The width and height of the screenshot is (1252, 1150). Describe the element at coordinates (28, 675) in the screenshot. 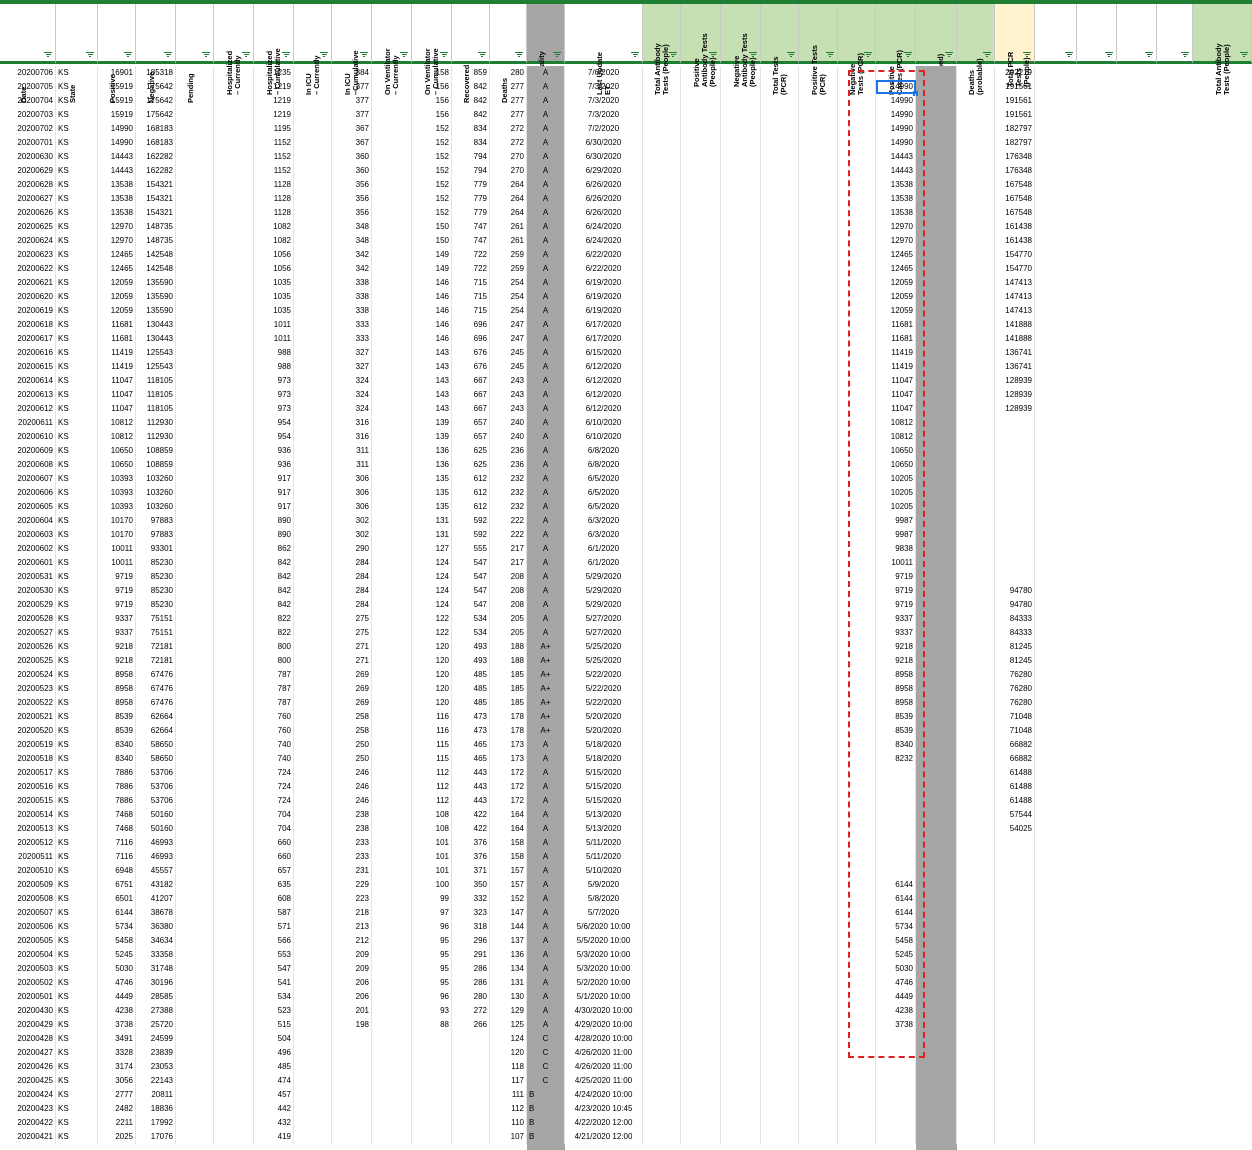

I see `cell-date: 20200524` at that location.